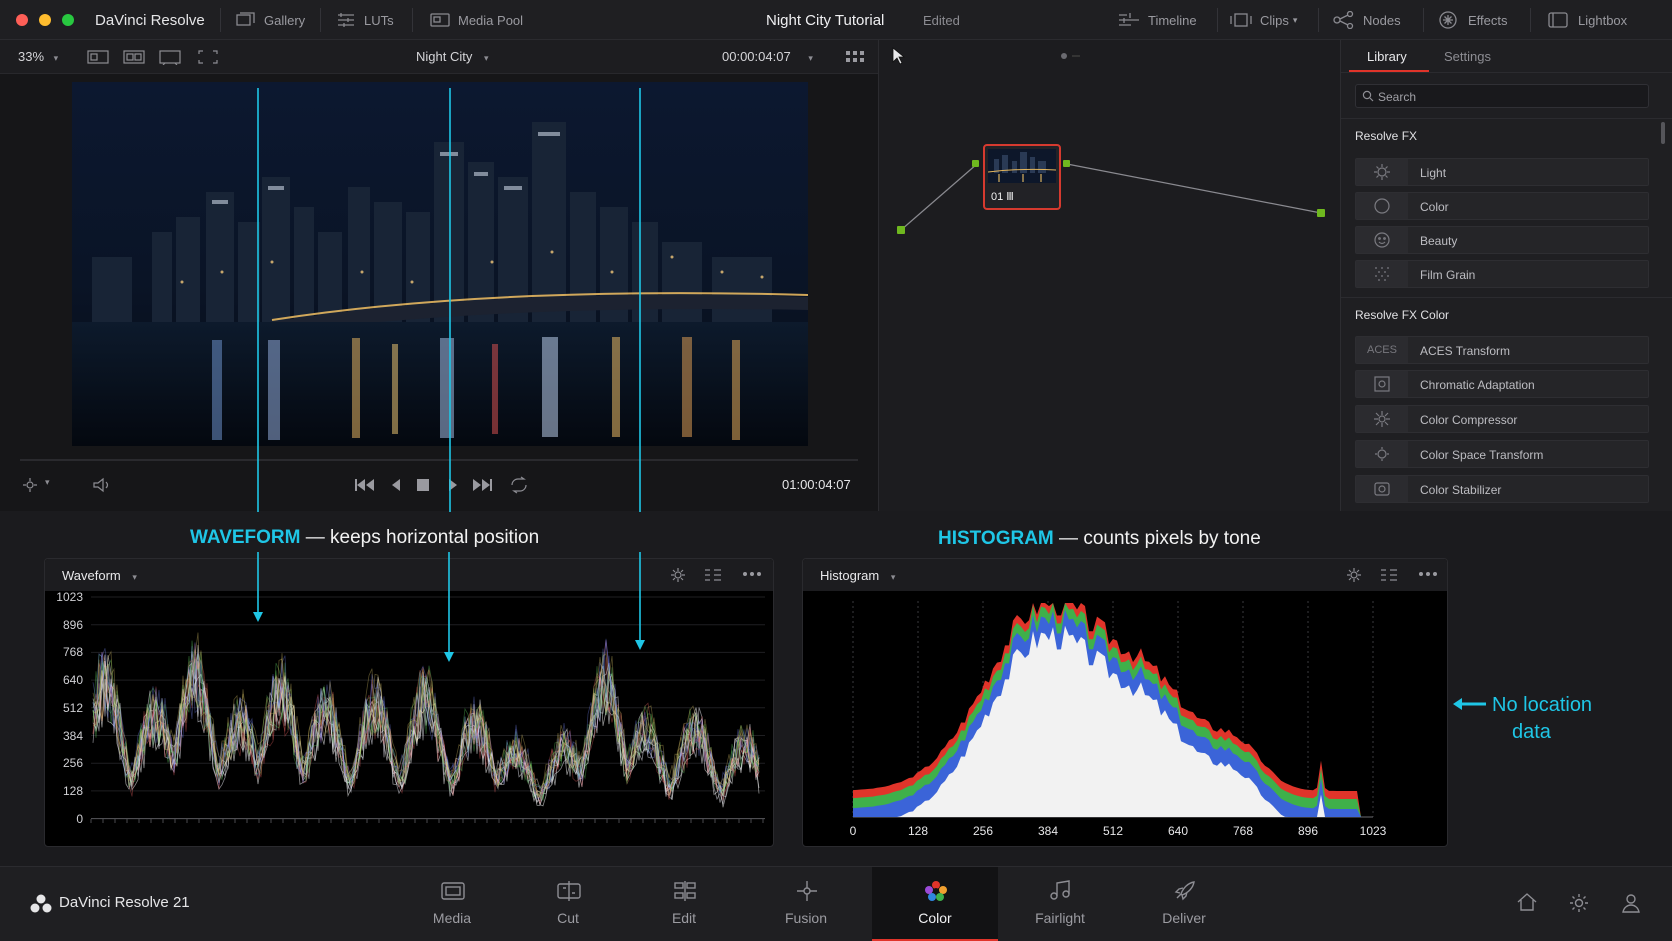 Image resolution: width=1672 pixels, height=941 pixels. What do you see at coordinates (98, 57) in the screenshot?
I see `single-viewer-icon` at bounding box center [98, 57].